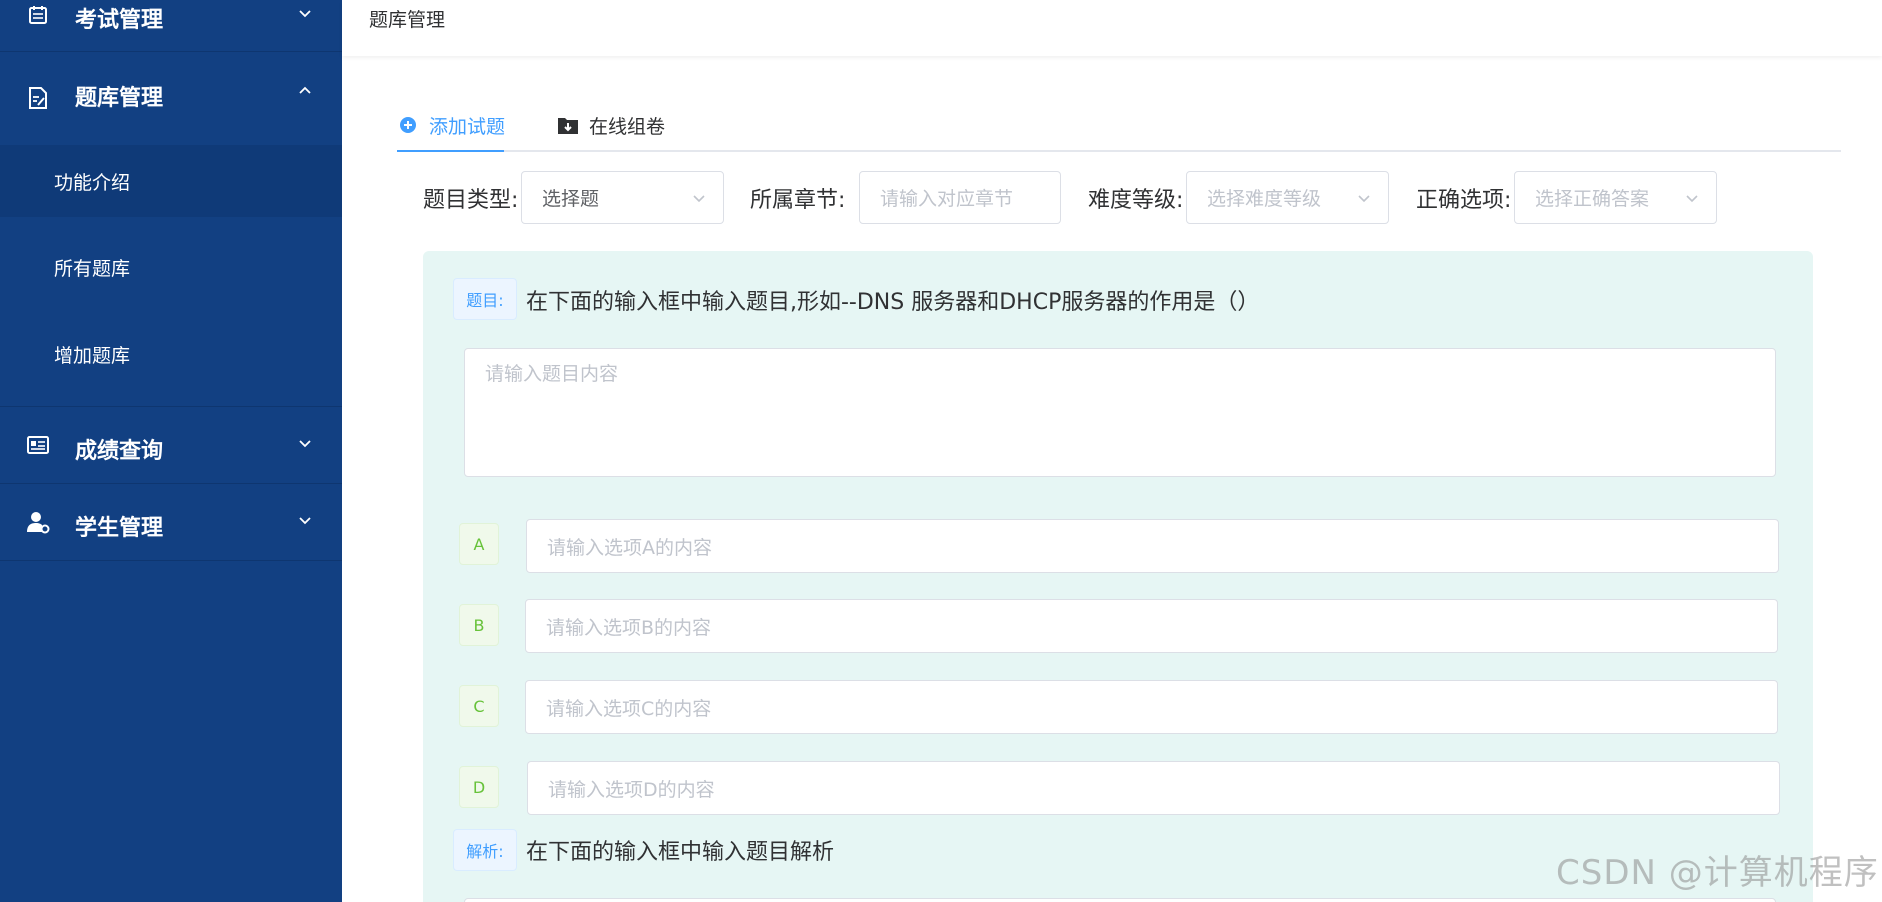 This screenshot has height=902, width=1882. Describe the element at coordinates (171, 17) in the screenshot. I see `menu-exam-management: 考试管理` at that location.